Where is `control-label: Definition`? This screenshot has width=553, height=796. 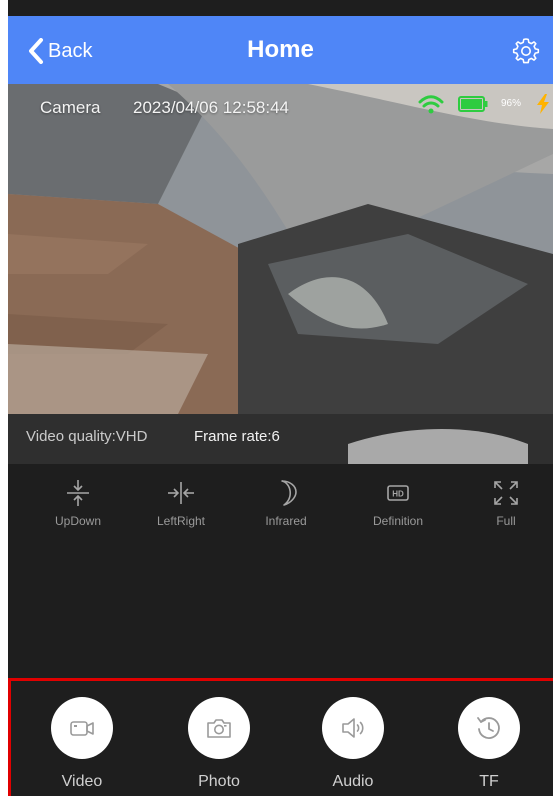
control-label: Definition is located at coordinates (398, 521).